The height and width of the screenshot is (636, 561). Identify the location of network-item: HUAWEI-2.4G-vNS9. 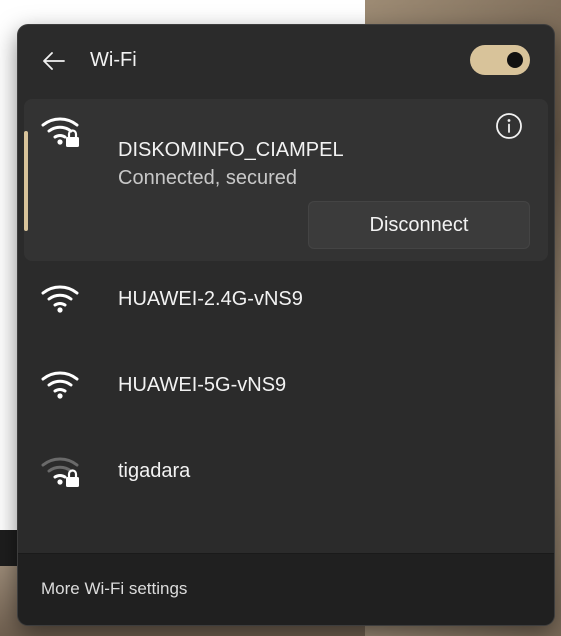
(286, 300).